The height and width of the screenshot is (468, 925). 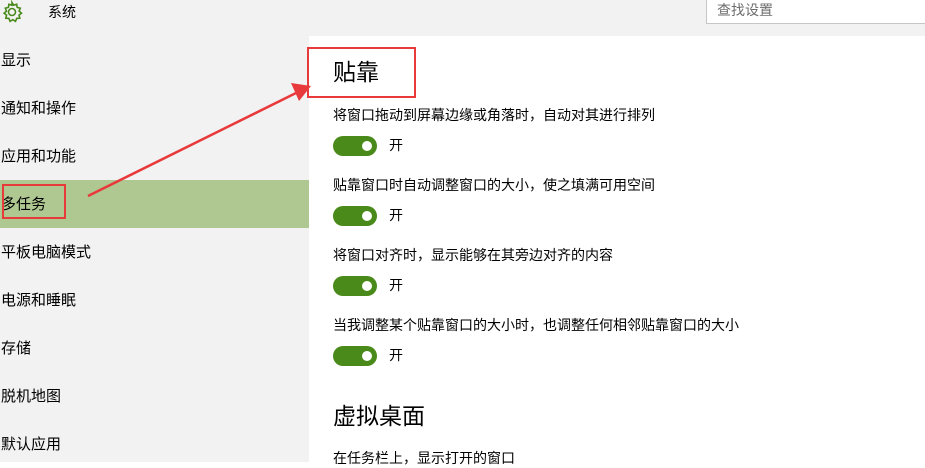 What do you see at coordinates (154, 252) in the screenshot?
I see `sidebar-item-tablet-mode: 平板电脑模式` at bounding box center [154, 252].